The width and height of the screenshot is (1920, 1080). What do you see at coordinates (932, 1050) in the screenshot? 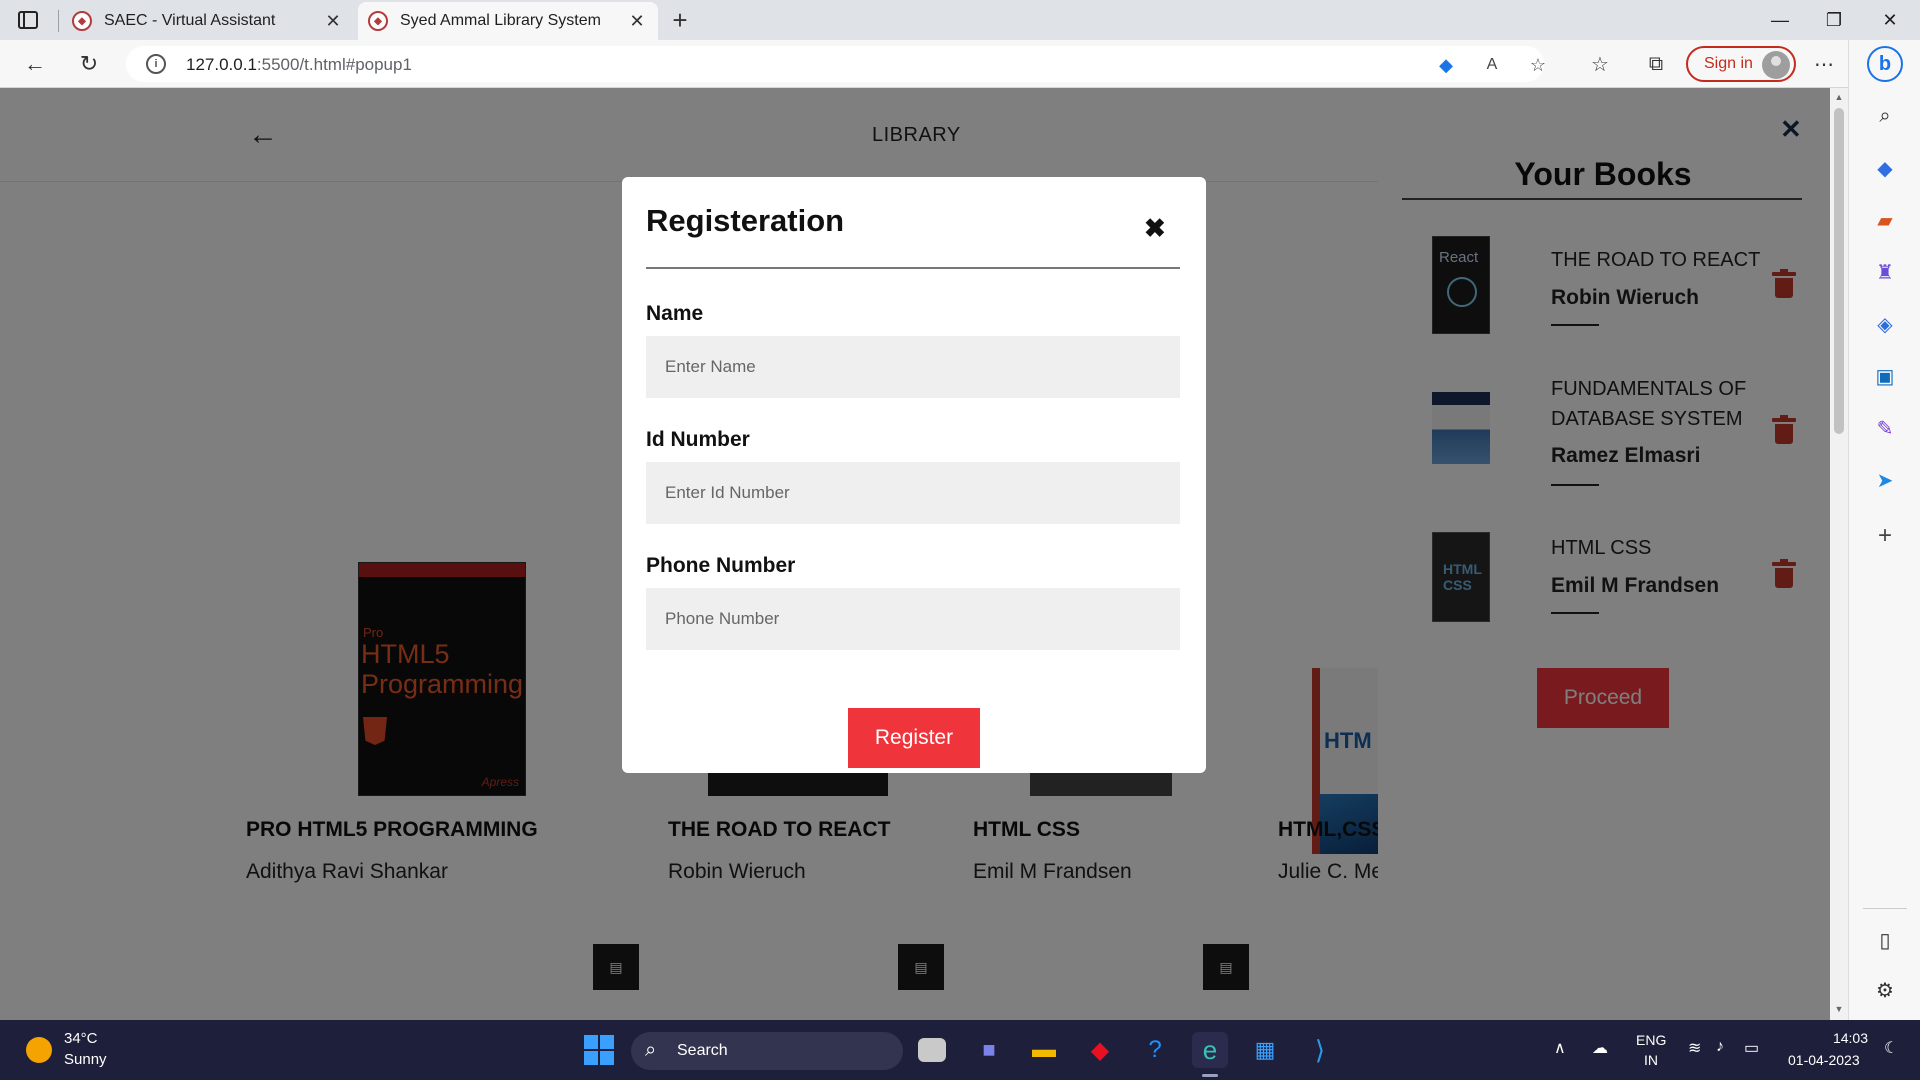
I see `task-view-icon` at bounding box center [932, 1050].